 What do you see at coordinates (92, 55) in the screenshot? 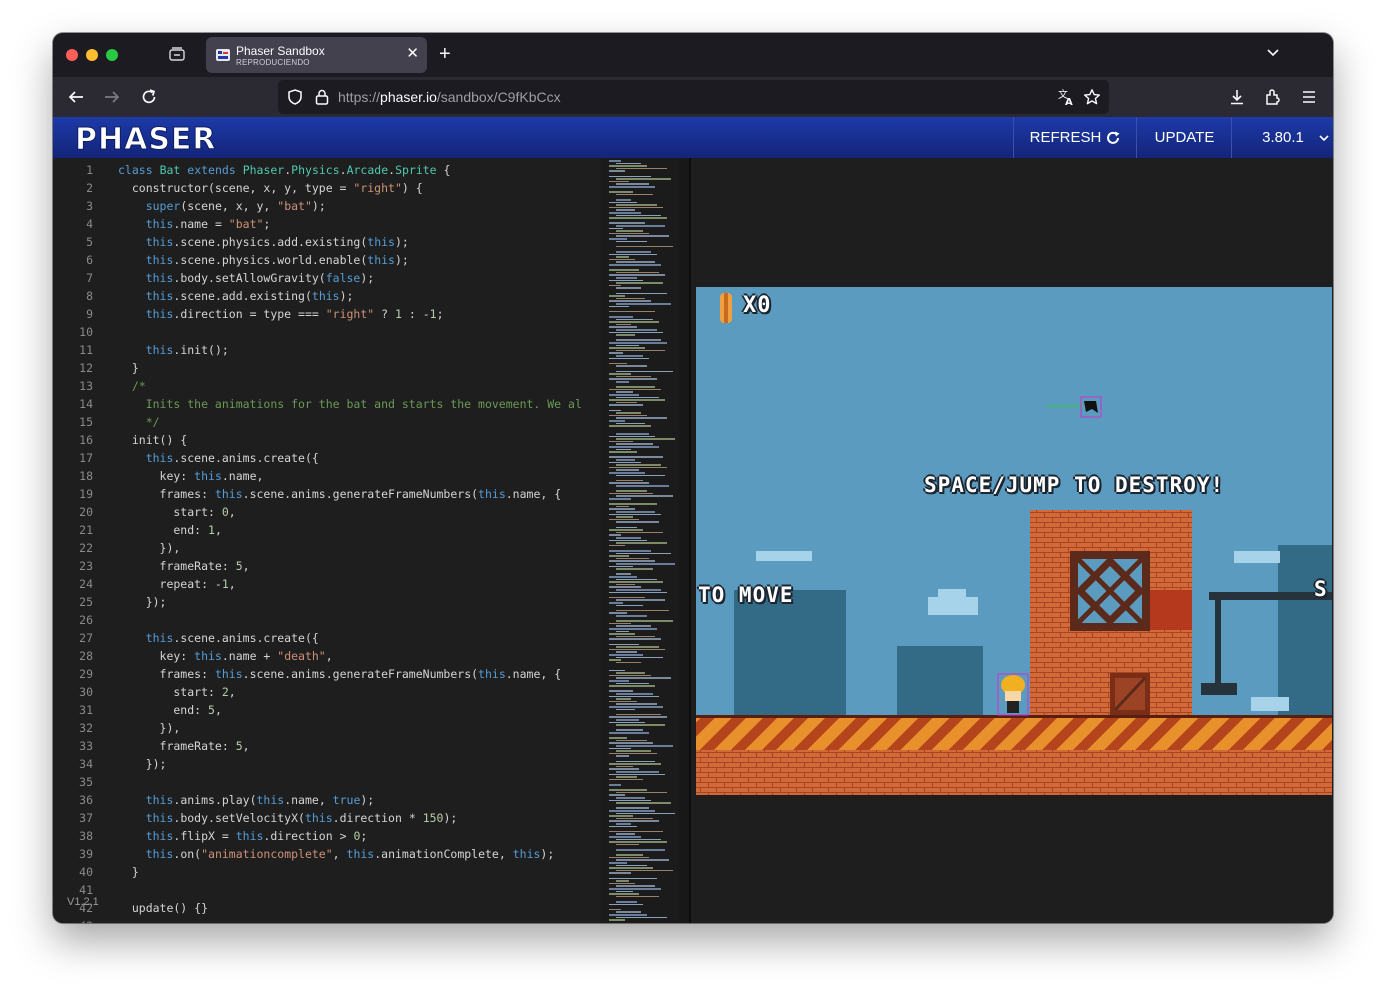
I see `minimize-window-button` at bounding box center [92, 55].